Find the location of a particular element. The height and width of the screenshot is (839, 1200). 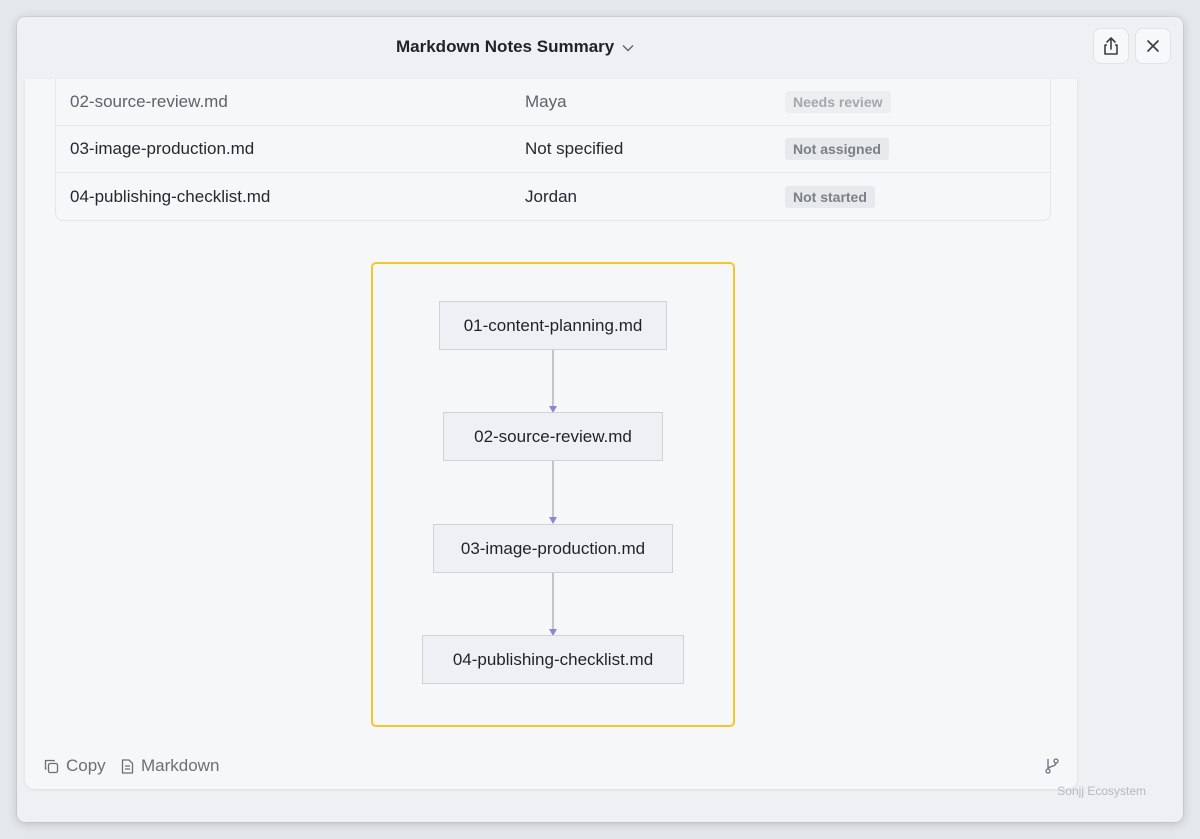

status-badge: Not assigned is located at coordinates (837, 149).